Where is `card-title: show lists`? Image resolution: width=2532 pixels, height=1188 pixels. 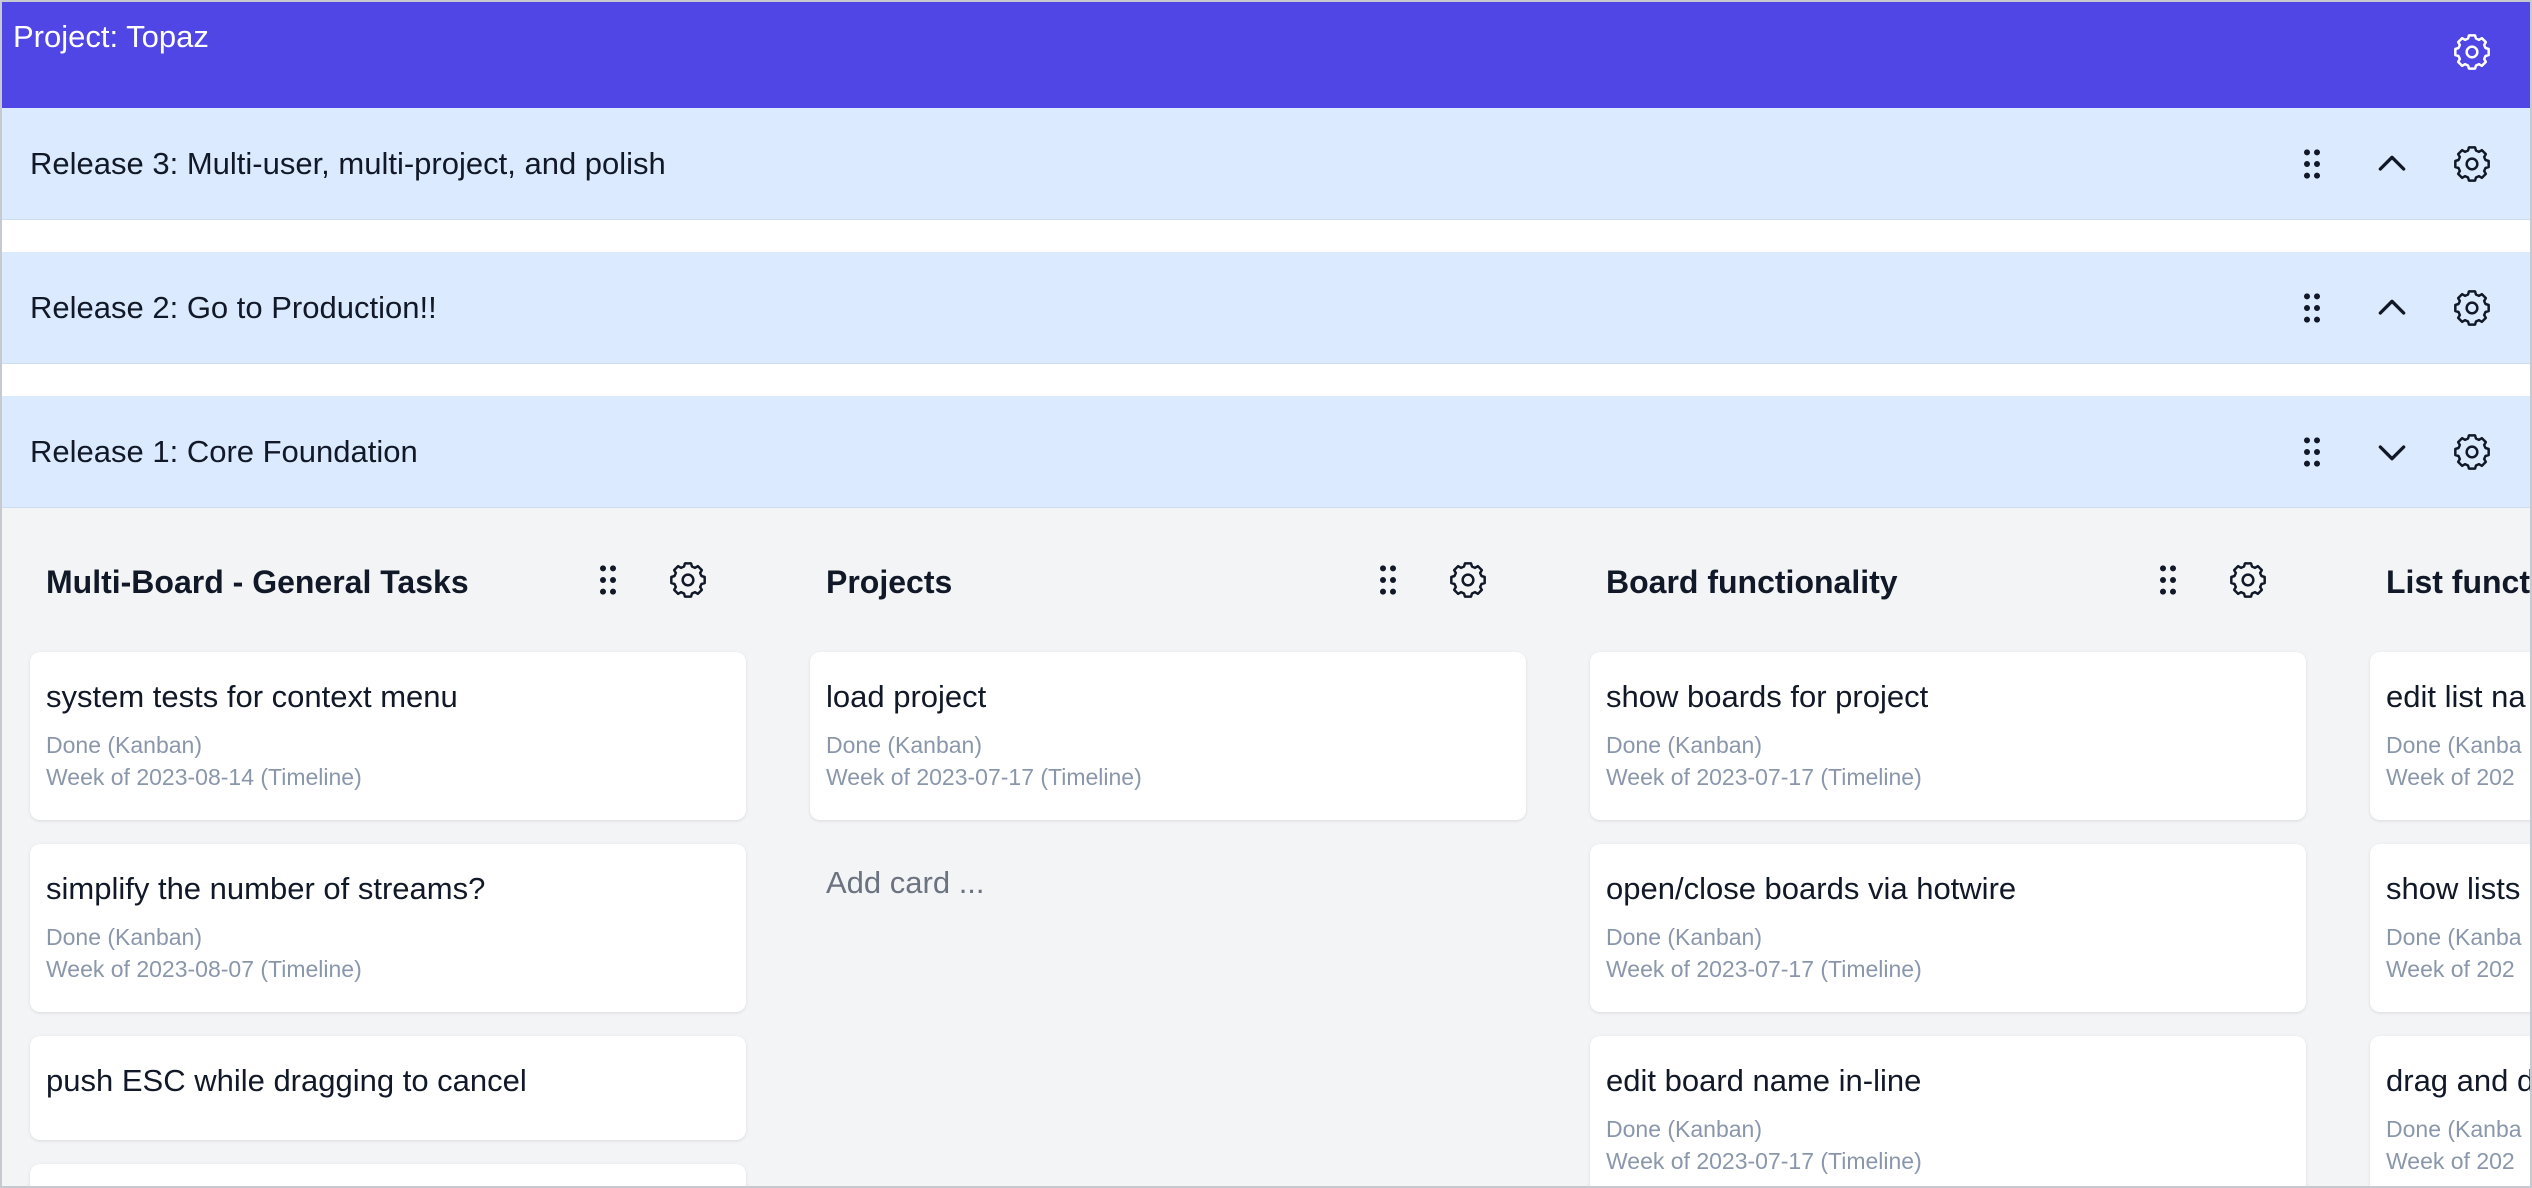 card-title: show lists is located at coordinates (2453, 888).